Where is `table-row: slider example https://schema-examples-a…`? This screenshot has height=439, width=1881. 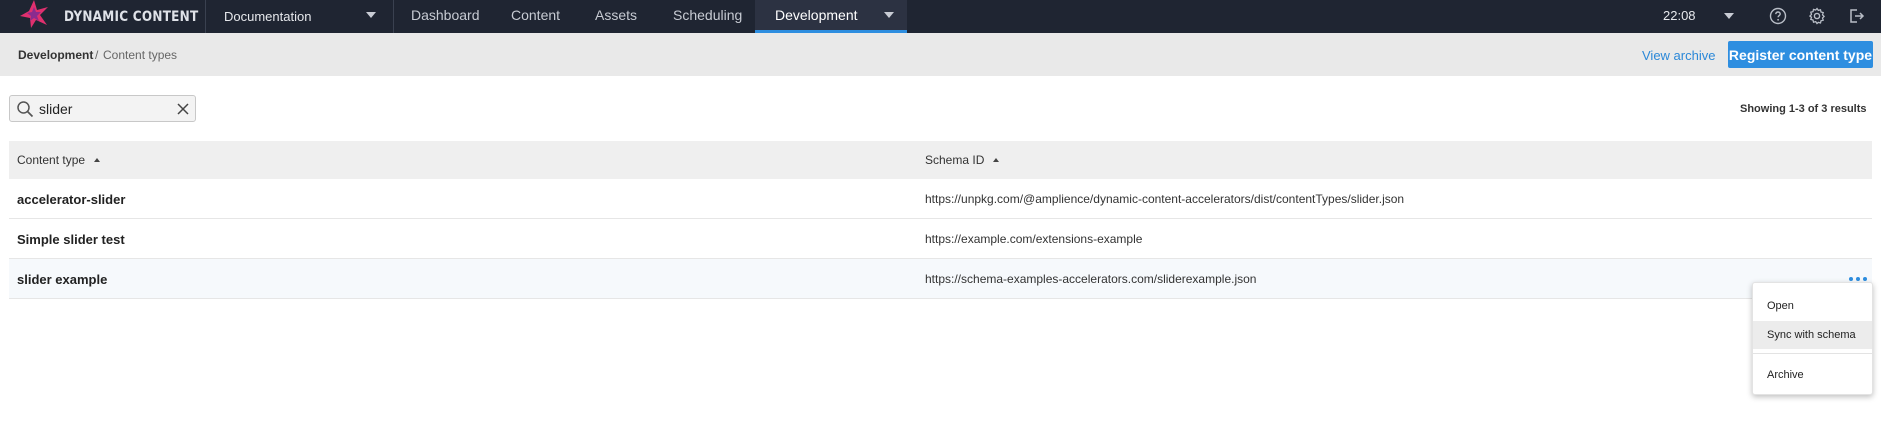 table-row: slider example https://schema-examples-a… is located at coordinates (940, 279).